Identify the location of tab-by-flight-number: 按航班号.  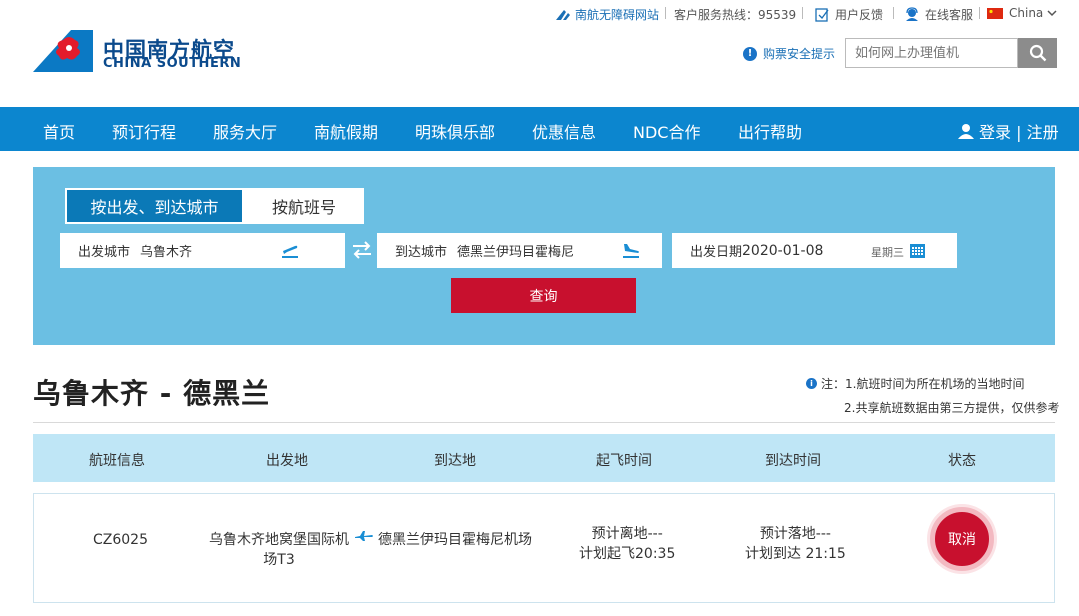
(304, 206).